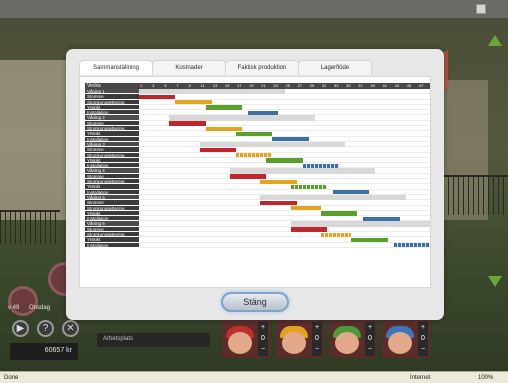  Describe the element at coordinates (35, 140) in the screenshot. I see `house-left` at that location.